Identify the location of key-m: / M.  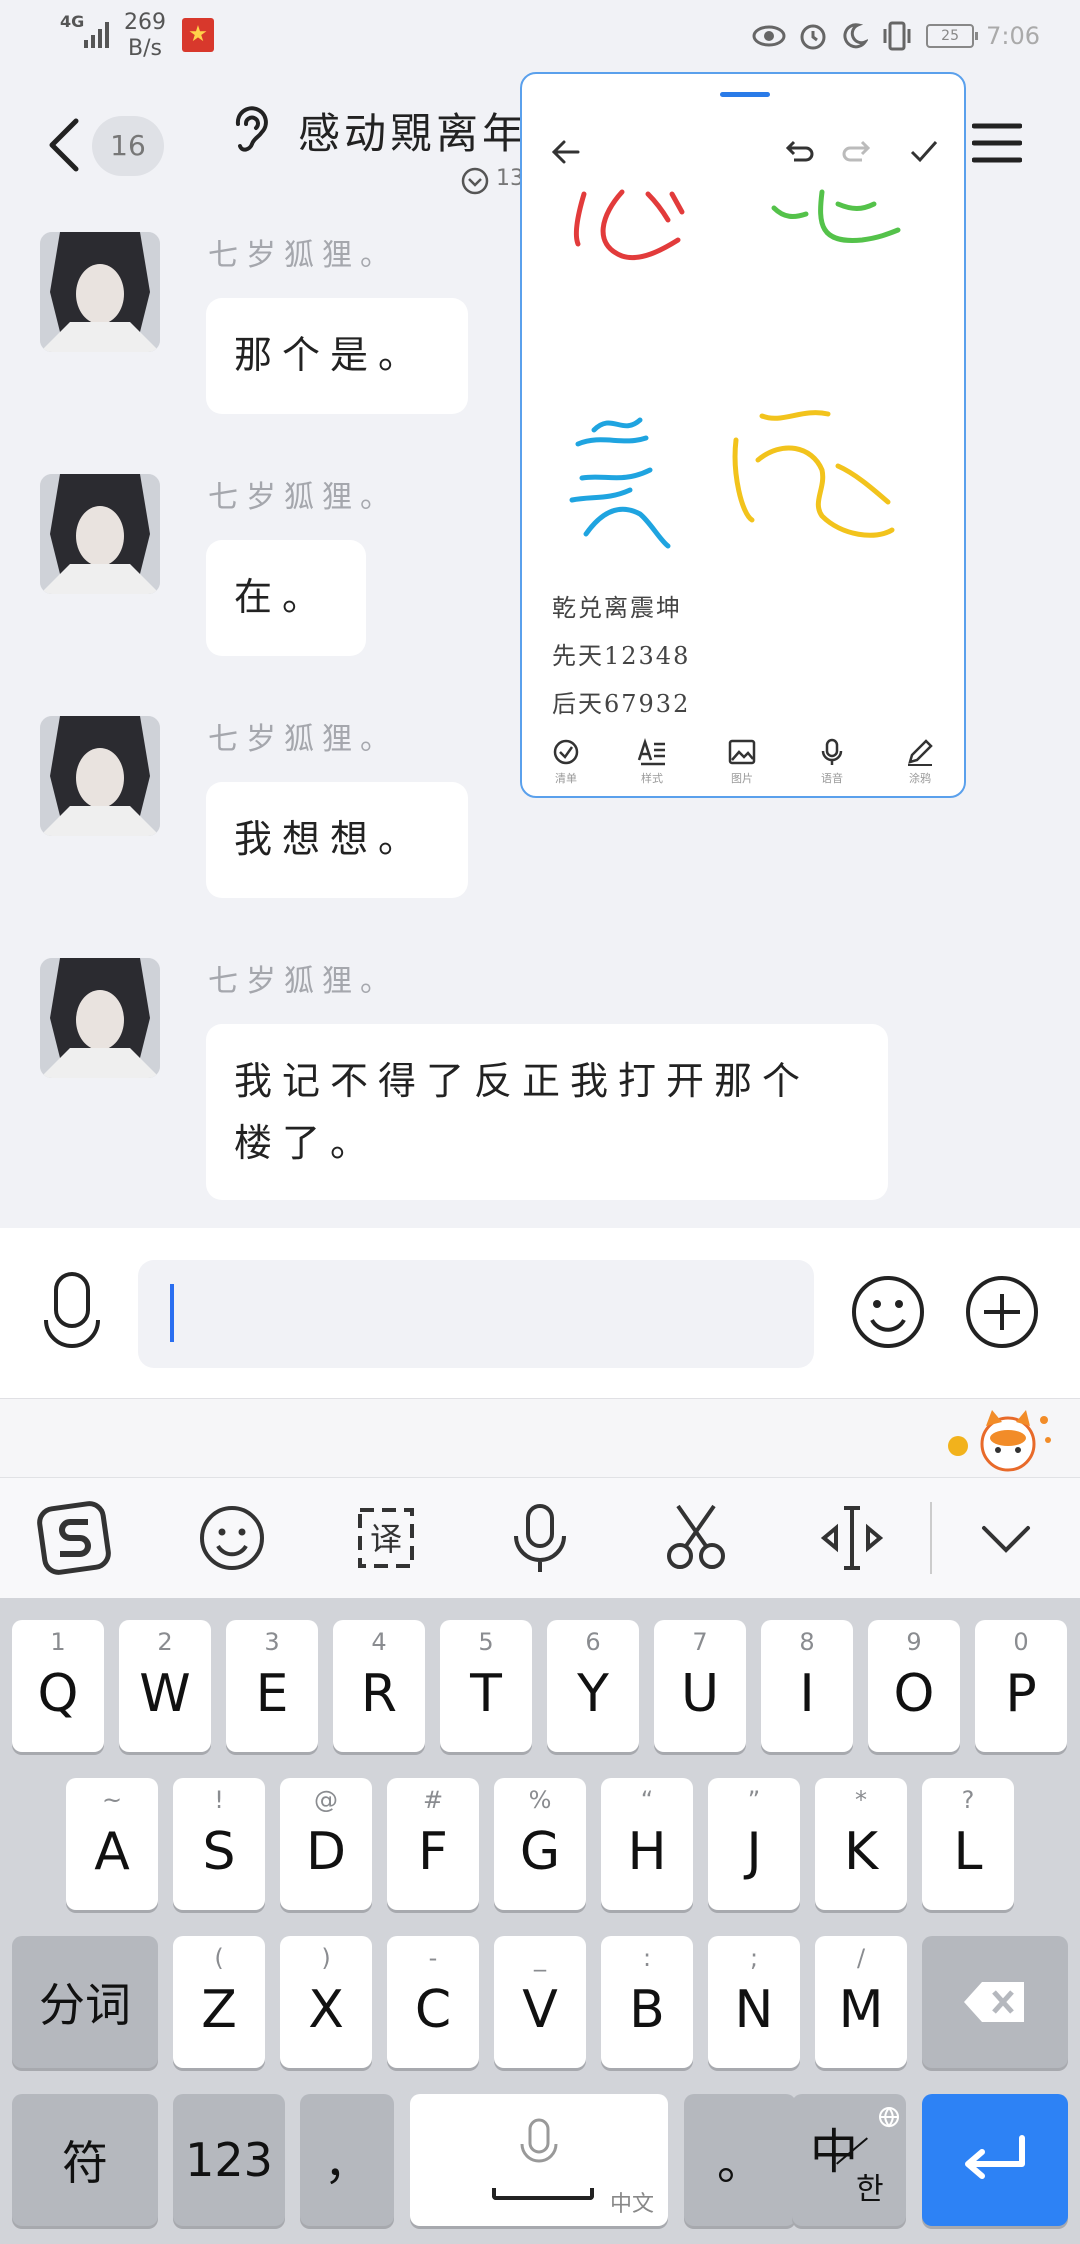
(861, 2002).